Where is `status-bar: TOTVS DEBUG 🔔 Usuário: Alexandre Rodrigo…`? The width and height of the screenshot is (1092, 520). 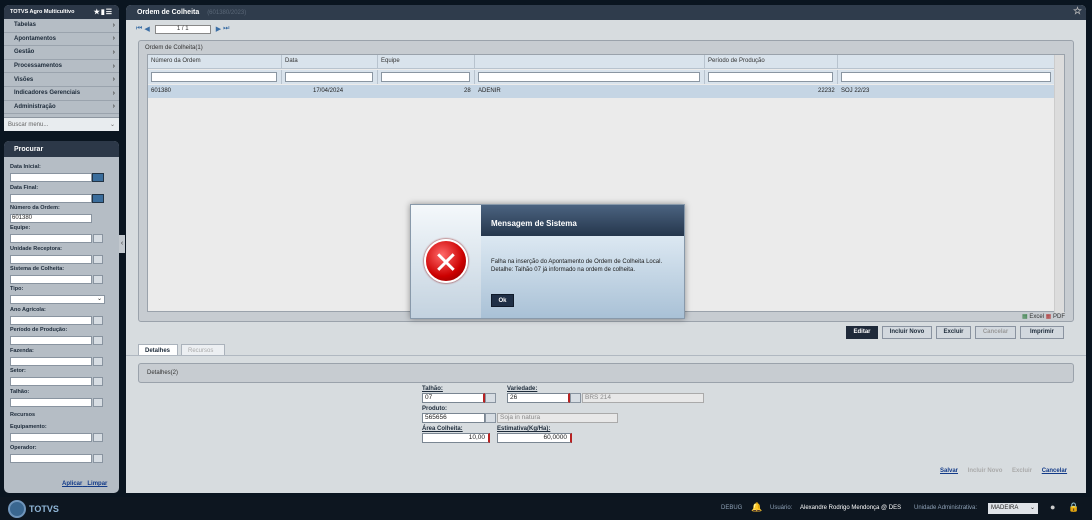
status-bar: TOTVS DEBUG 🔔 Usuário: Alexandre Rodrigo… is located at coordinates (546, 508).